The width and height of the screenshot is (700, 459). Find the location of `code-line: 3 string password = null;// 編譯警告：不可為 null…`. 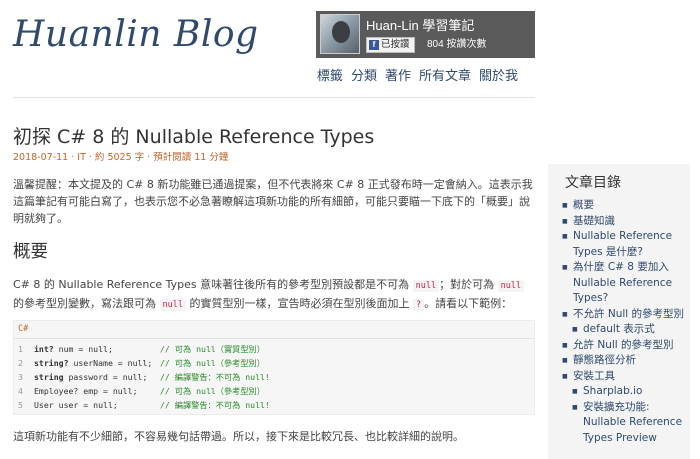

code-line: 3 string password = null;// 編譯警告：不可為 null… is located at coordinates (144, 377).